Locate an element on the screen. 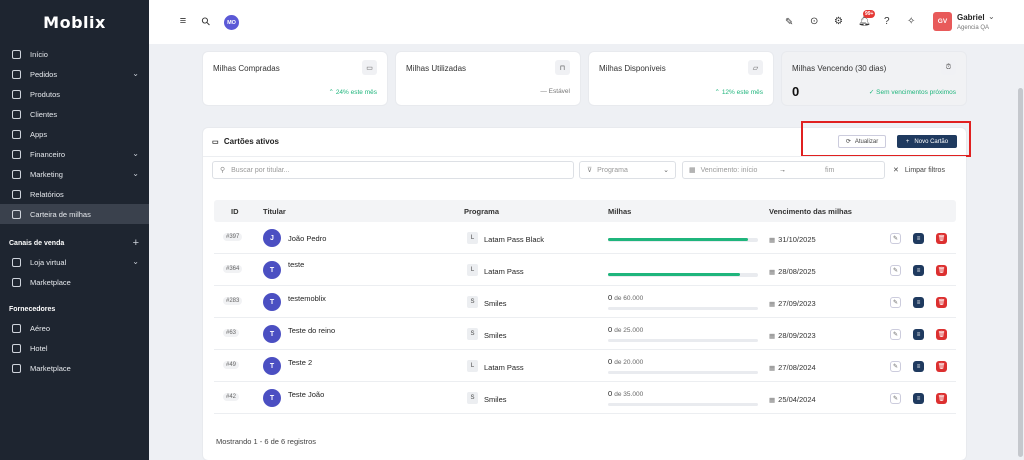  sidebar-item-label: Produtos is located at coordinates (45, 94).